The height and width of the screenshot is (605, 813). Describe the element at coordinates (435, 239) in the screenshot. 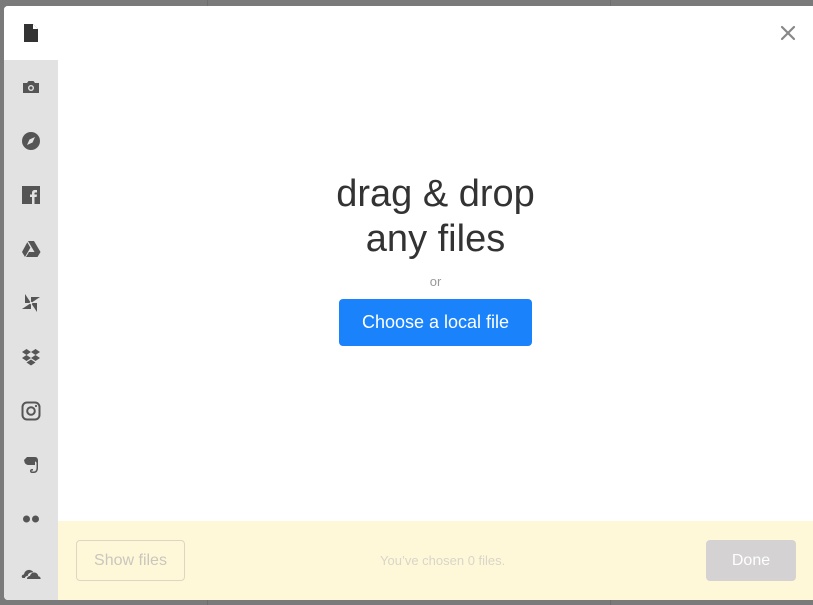

I see `title-line-2: any files` at that location.